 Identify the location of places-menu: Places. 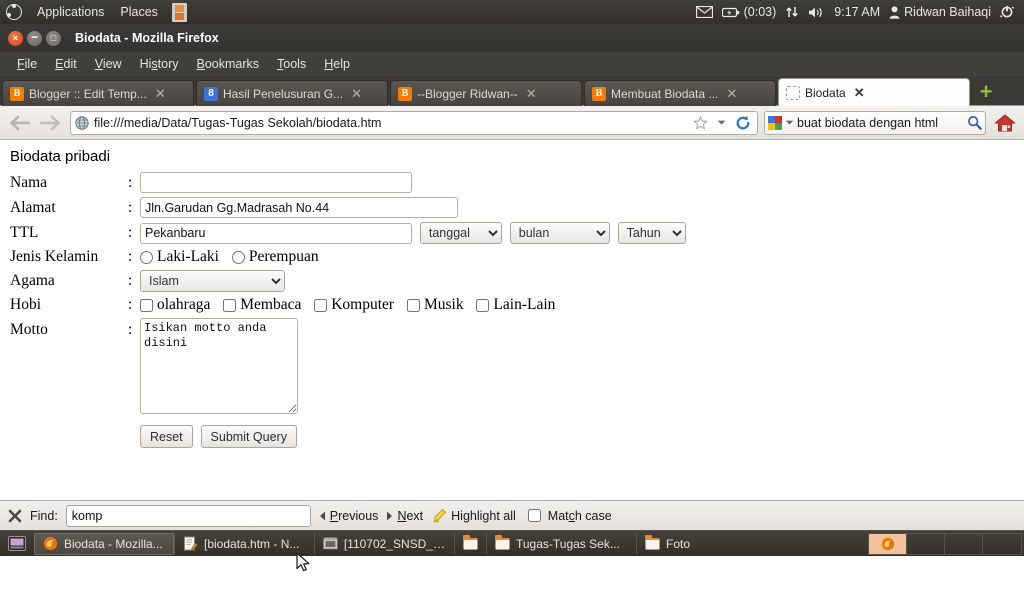
(139, 12).